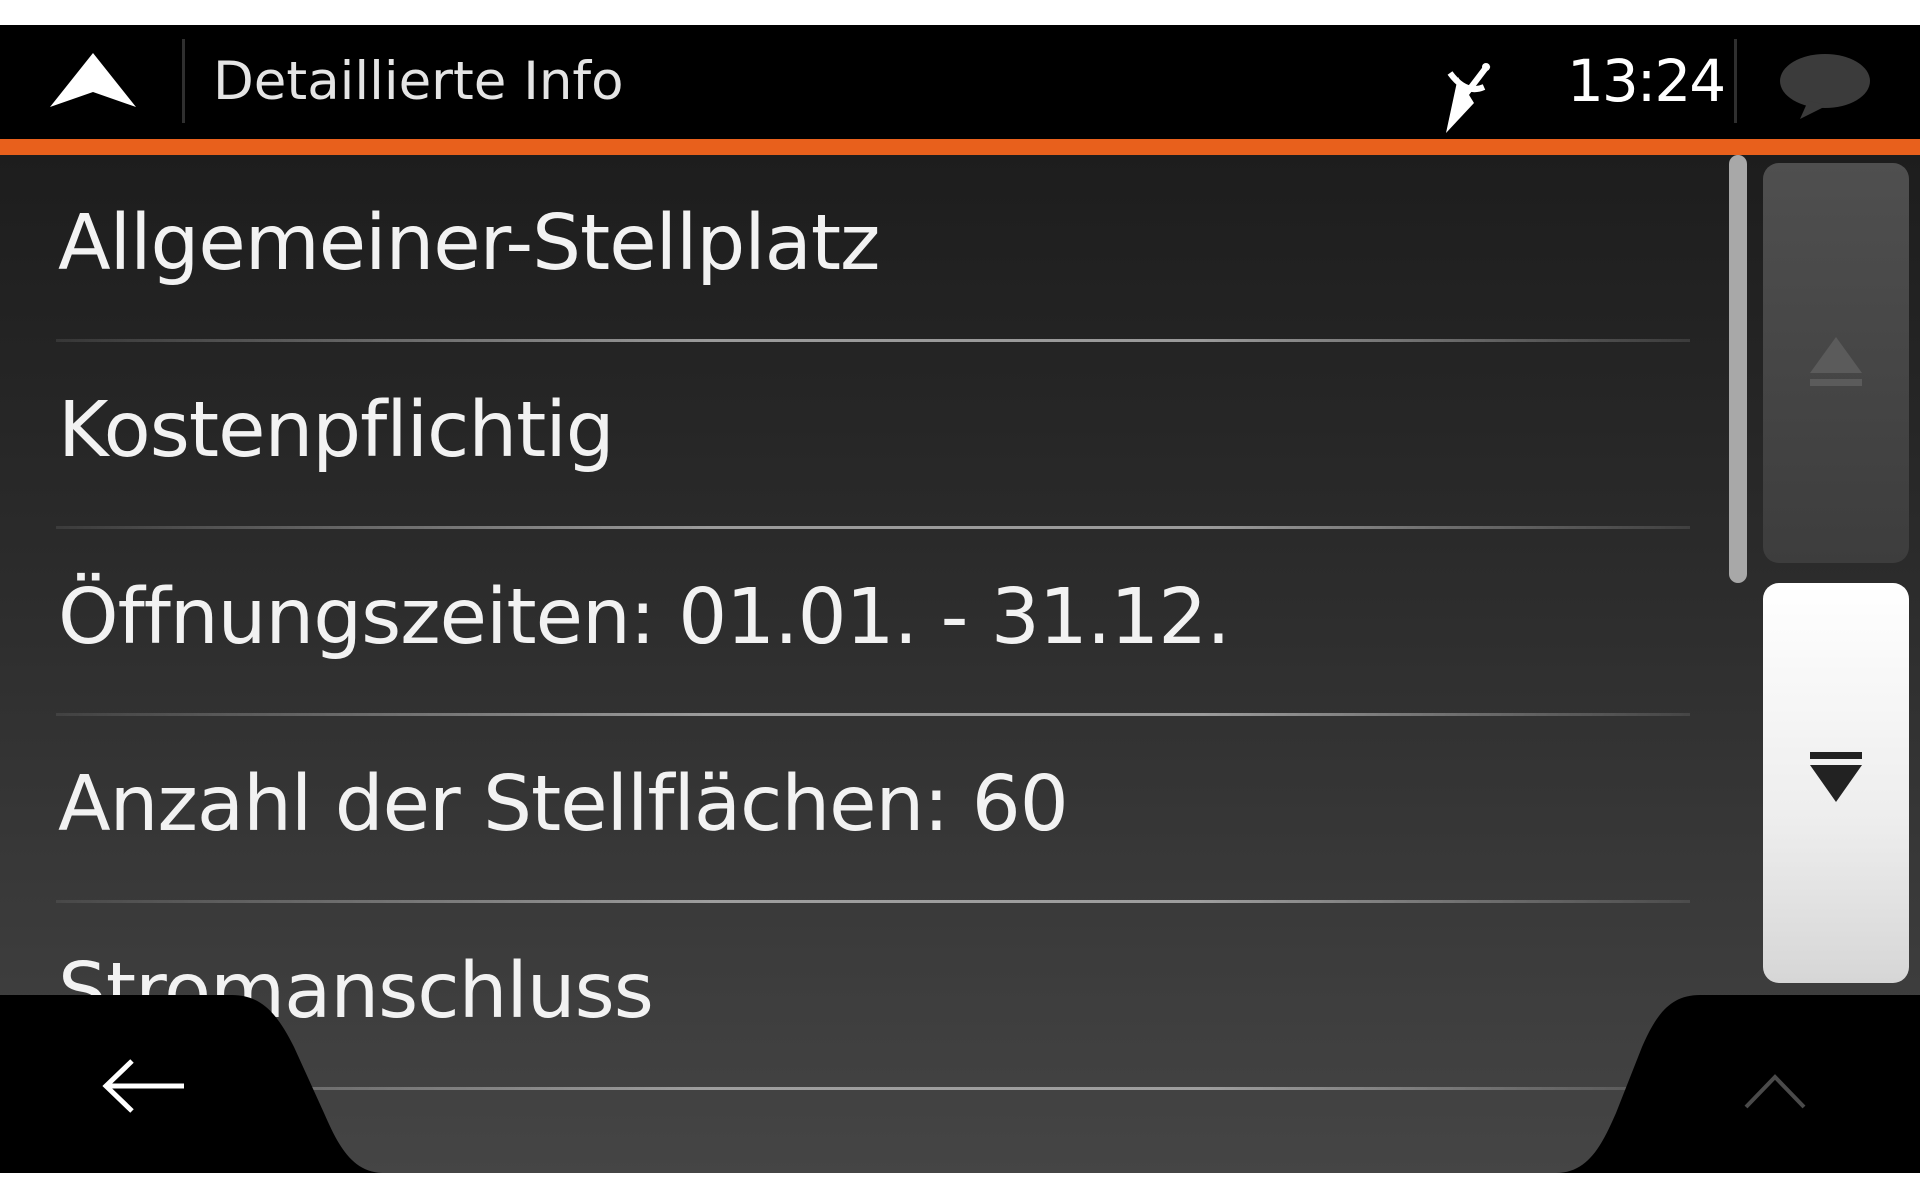 The width and height of the screenshot is (1920, 1200). Describe the element at coordinates (563, 804) in the screenshot. I see `list-item-label: Anzahl der Stellflächen: 60` at that location.